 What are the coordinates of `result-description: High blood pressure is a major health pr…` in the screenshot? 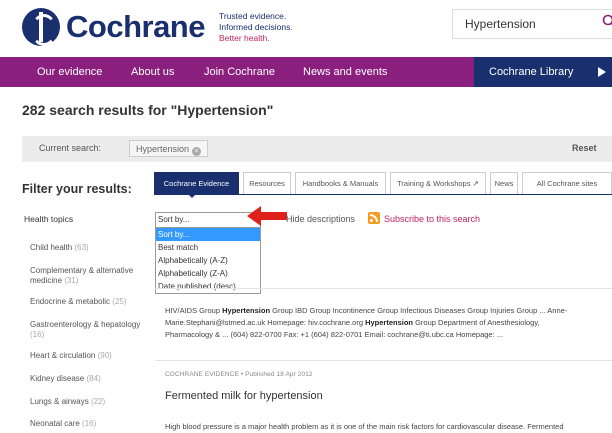 It's located at (364, 426).